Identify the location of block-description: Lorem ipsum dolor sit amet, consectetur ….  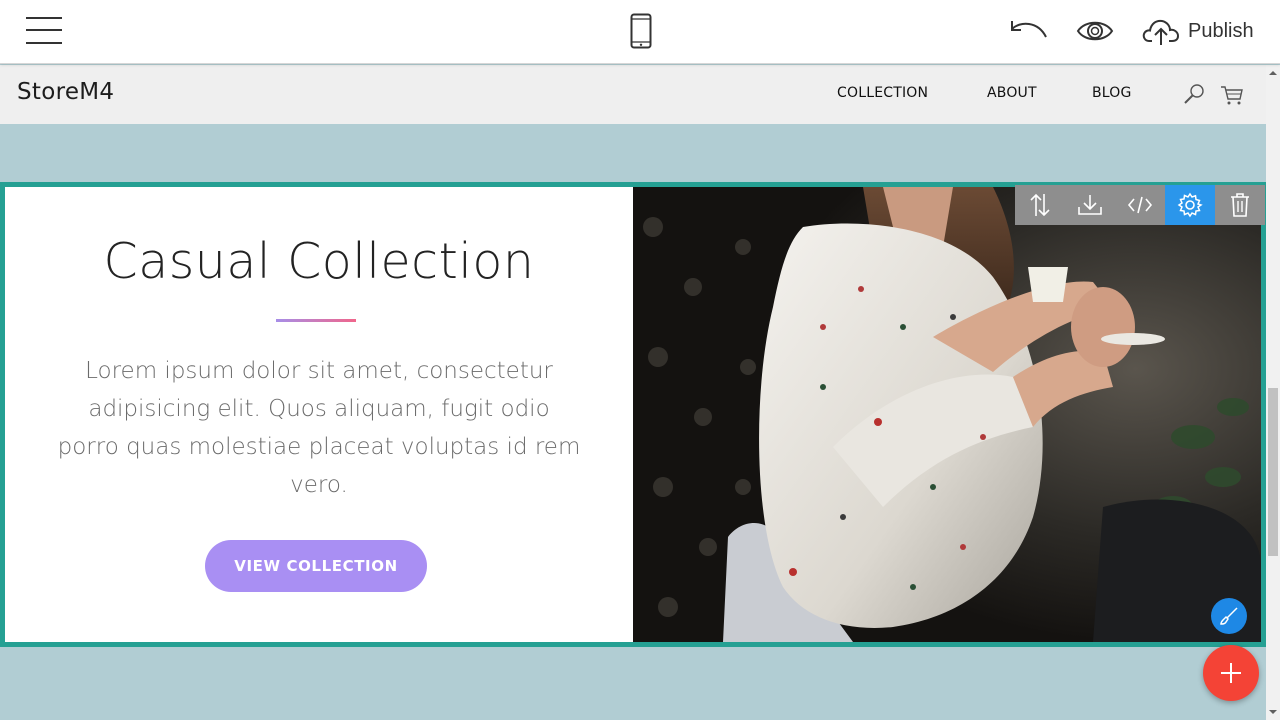
(319, 428).